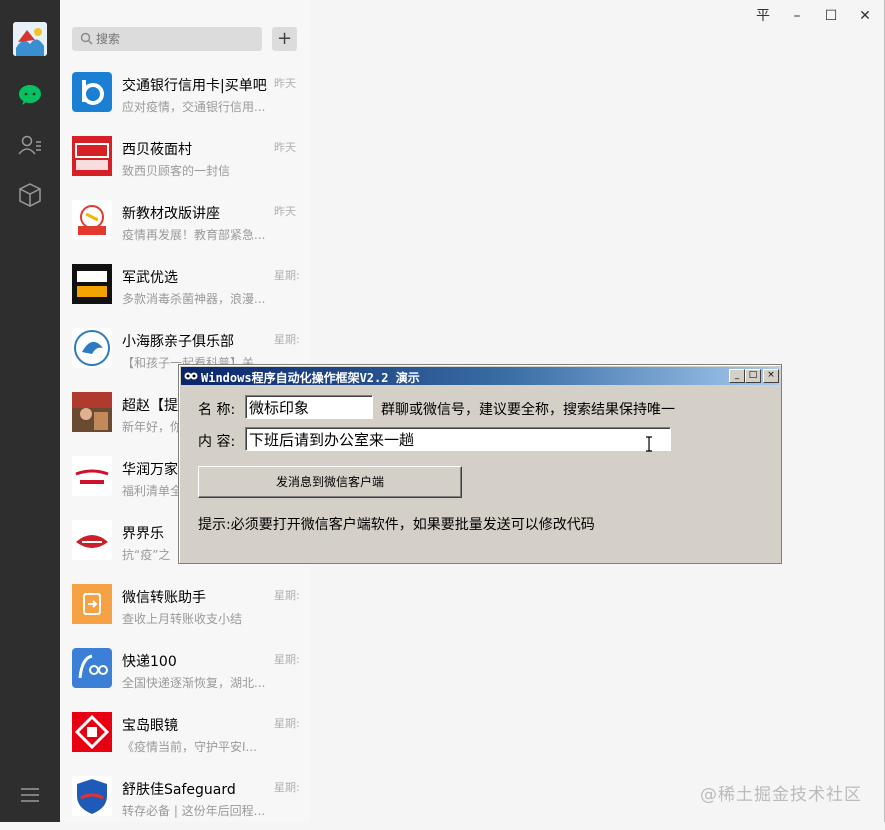 The height and width of the screenshot is (830, 885). I want to click on chat-list-item: 快递100 全国快递逐渐恢复，湖北... 星期:, so click(185, 670).